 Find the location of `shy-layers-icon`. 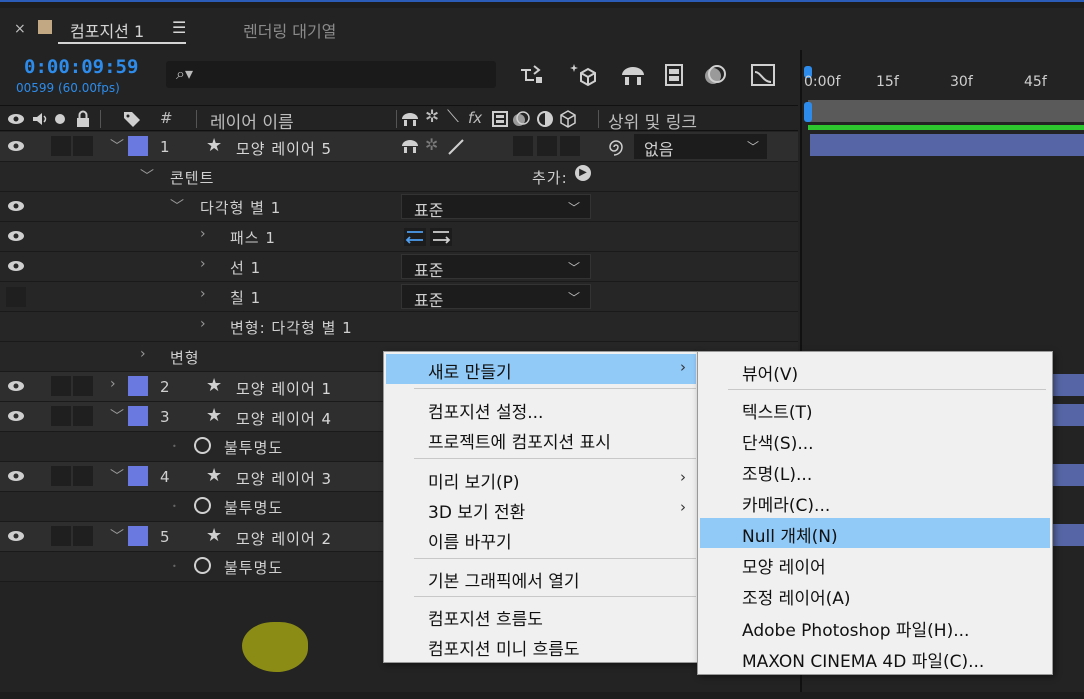

shy-layers-icon is located at coordinates (633, 75).